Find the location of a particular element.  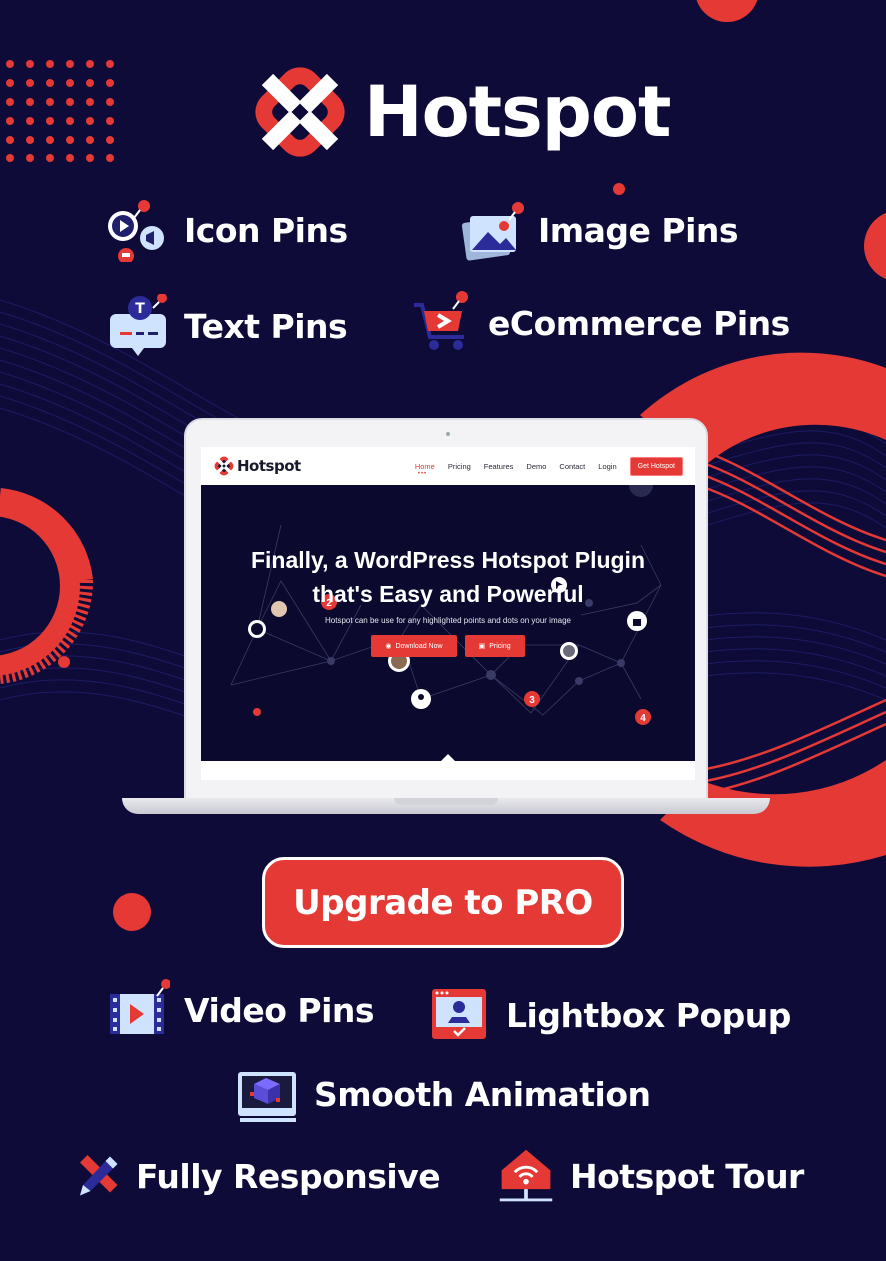

feature-label: Icon Pins is located at coordinates (266, 230).